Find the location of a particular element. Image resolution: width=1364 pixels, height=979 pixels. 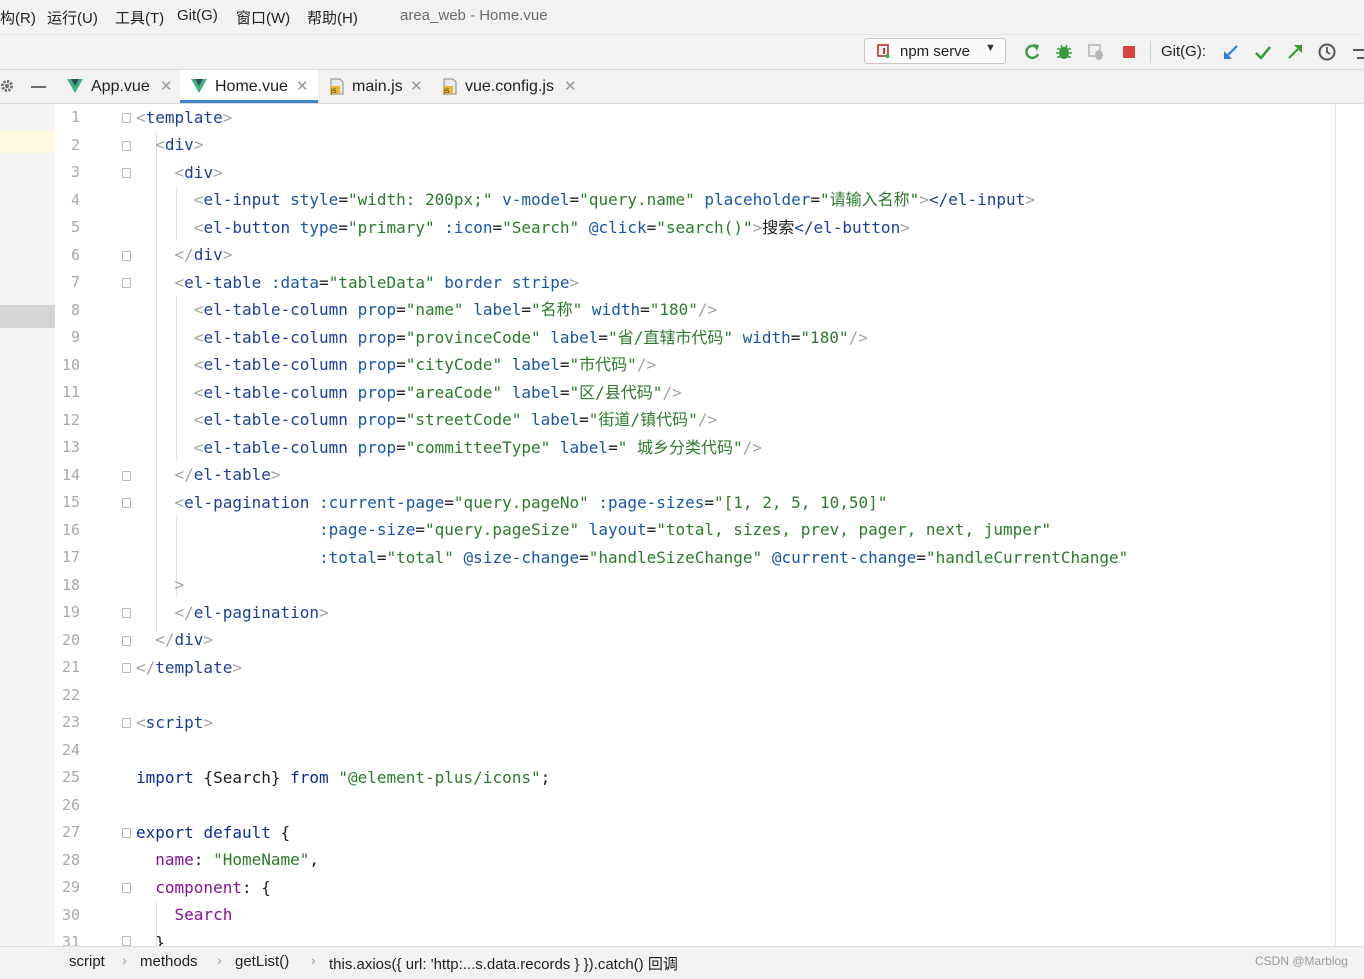

breadcrumb-item: script is located at coordinates (87, 961).